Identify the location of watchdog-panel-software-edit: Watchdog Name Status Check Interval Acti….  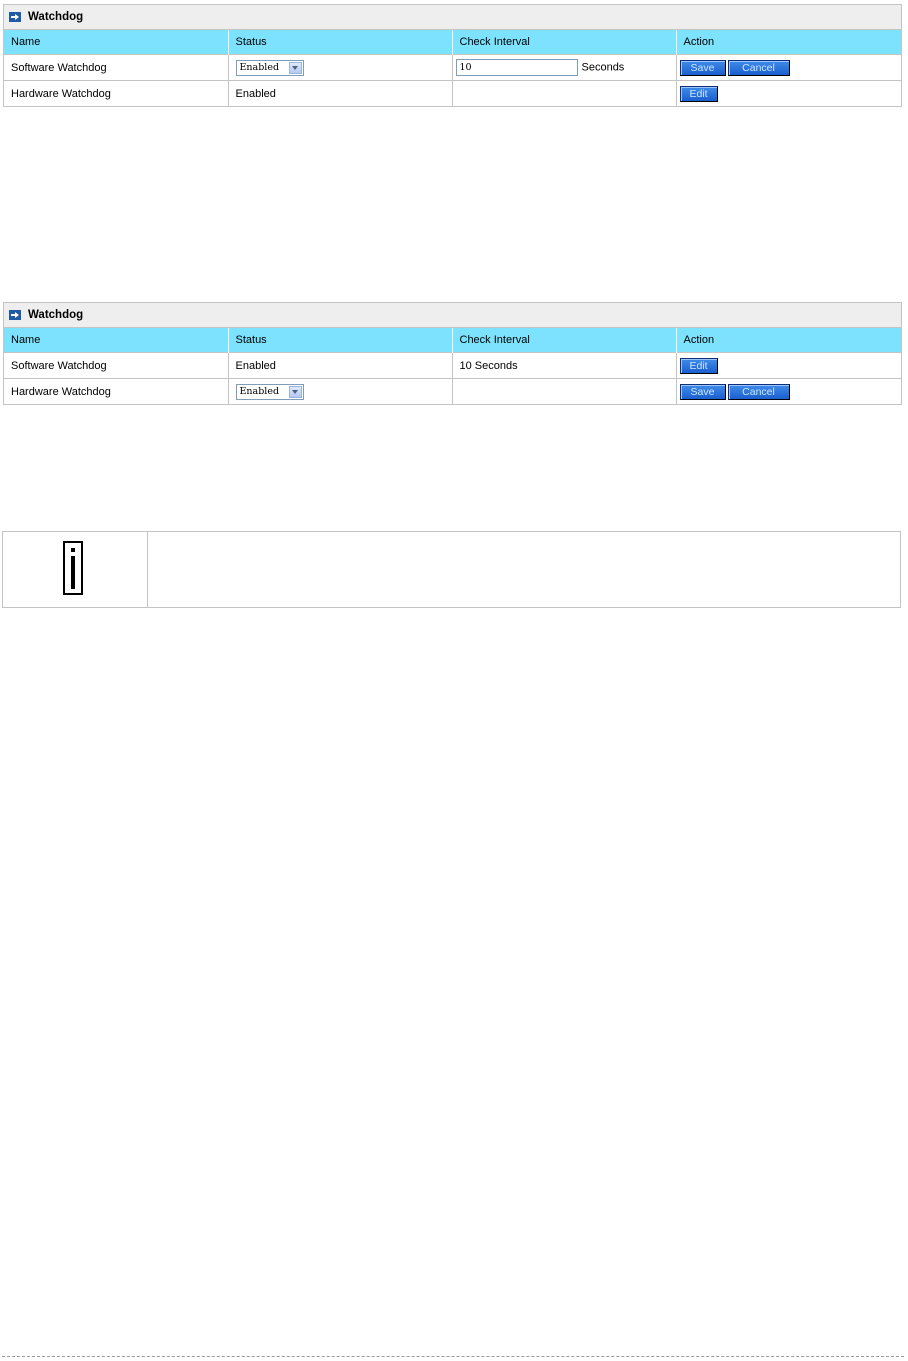
(452, 55).